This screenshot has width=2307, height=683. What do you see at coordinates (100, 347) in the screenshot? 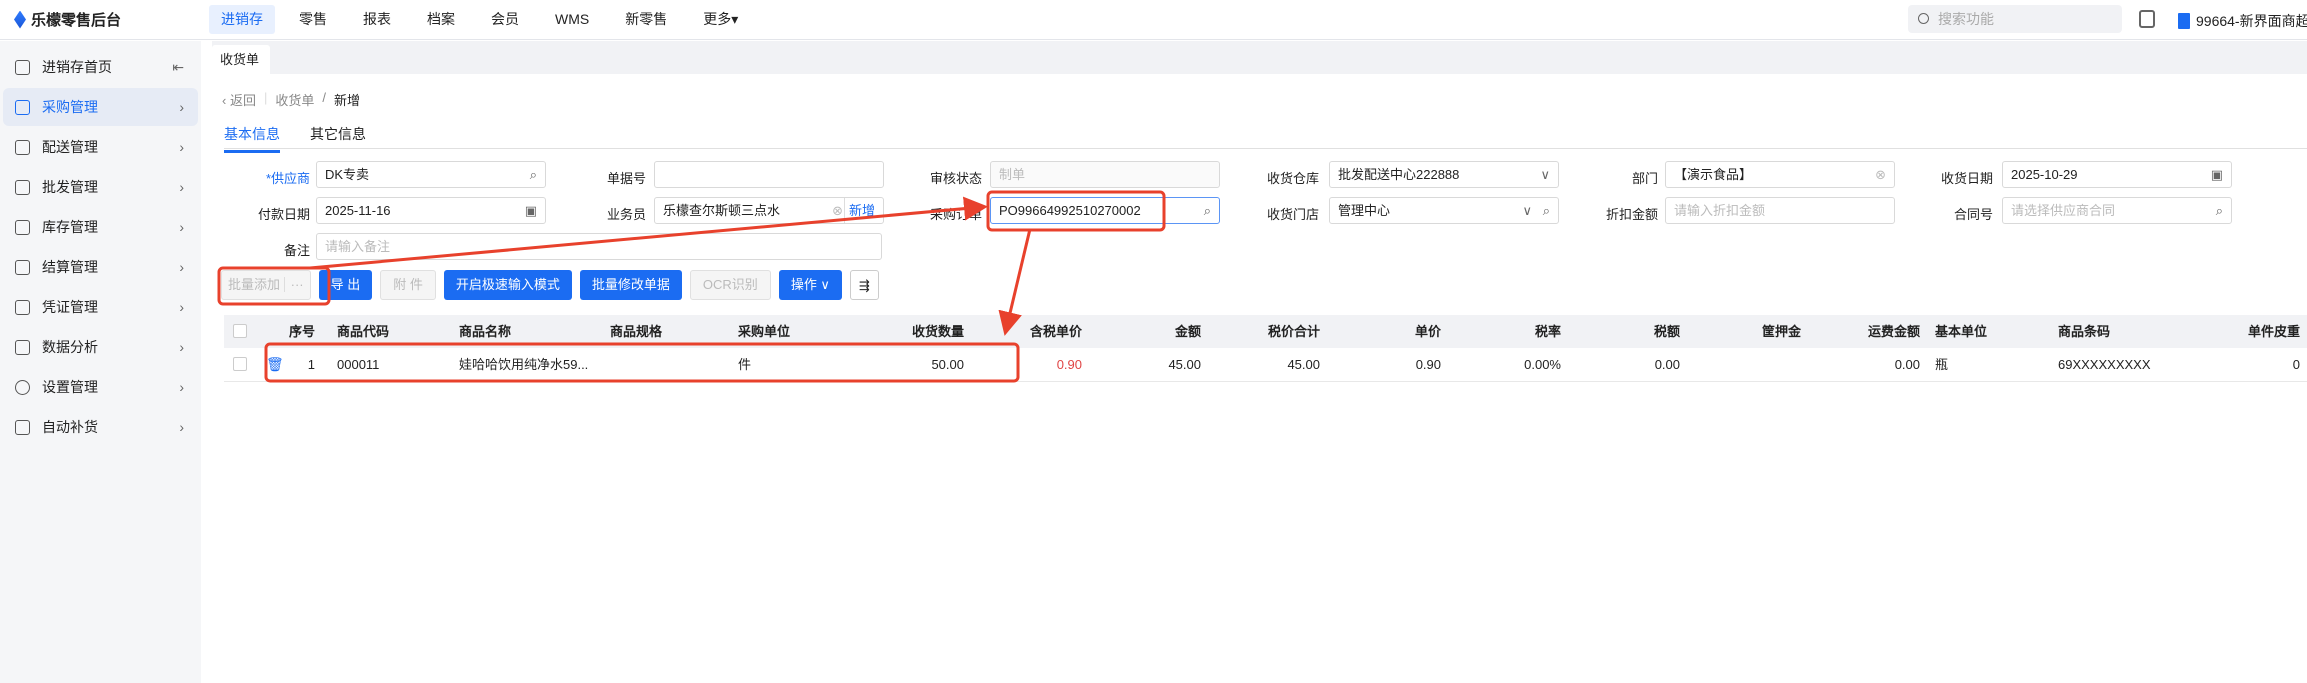
I see `sidebar-item-analytics: 数据分析 ›` at bounding box center [100, 347].